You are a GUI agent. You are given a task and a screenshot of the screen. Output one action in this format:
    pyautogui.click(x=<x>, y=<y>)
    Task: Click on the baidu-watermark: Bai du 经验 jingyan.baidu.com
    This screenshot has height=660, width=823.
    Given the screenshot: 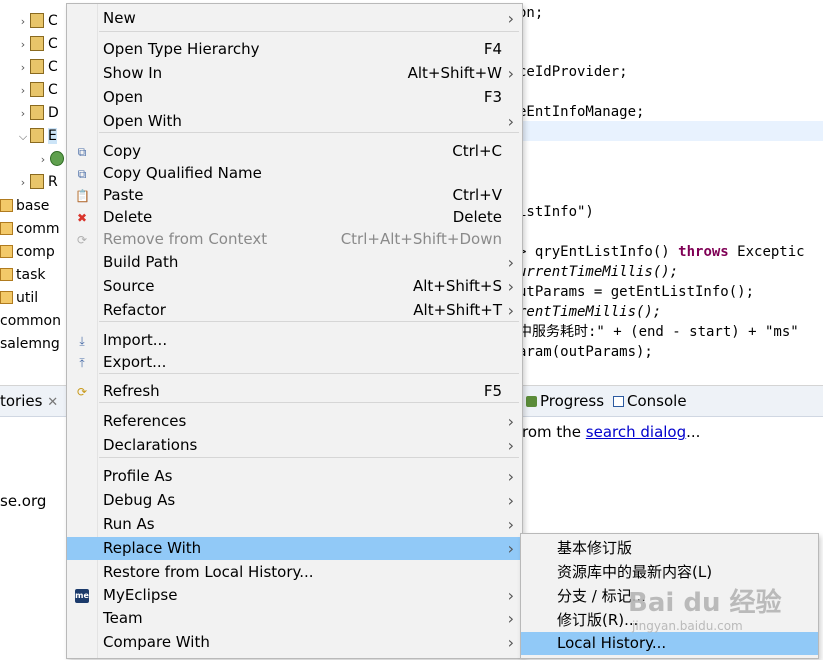 What is the action you would take?
    pyautogui.click(x=705, y=607)
    